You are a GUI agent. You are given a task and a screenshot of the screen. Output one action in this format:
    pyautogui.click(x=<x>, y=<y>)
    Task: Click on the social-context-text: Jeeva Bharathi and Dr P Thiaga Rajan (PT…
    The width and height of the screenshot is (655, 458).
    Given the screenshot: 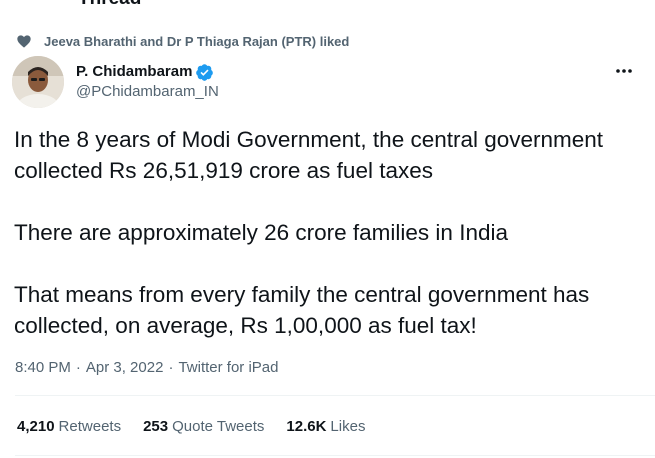 What is the action you would take?
    pyautogui.click(x=197, y=41)
    